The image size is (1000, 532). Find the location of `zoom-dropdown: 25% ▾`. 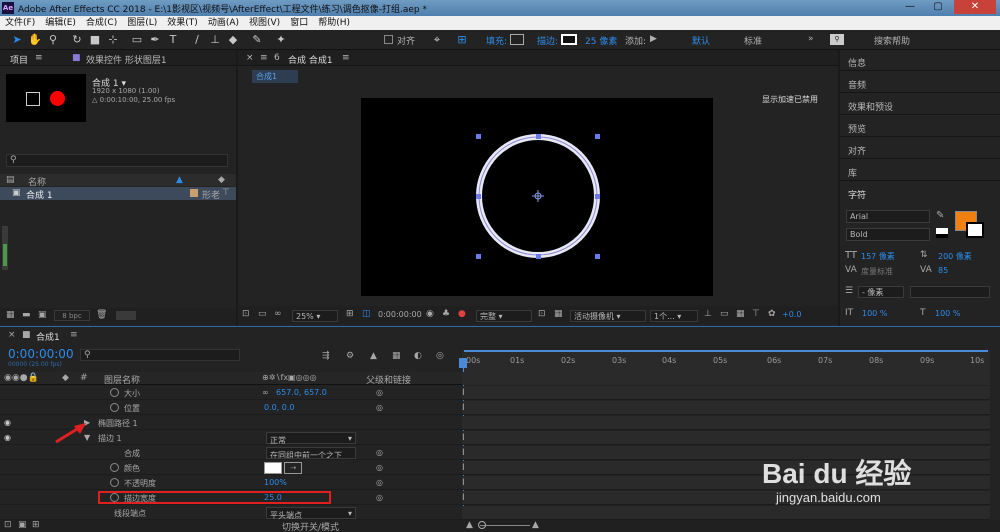

zoom-dropdown: 25% ▾ is located at coordinates (315, 316).